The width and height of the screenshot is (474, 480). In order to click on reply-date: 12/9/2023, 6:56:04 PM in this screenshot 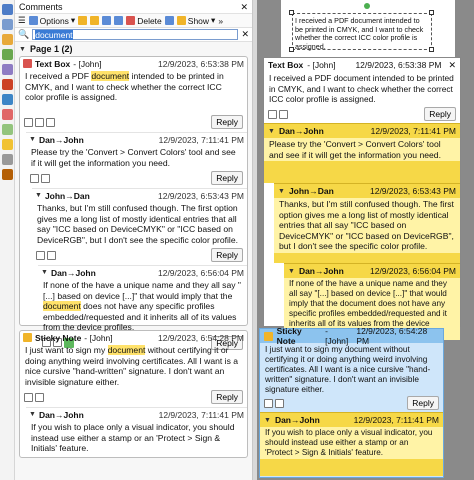, I will do `click(200, 272)`.